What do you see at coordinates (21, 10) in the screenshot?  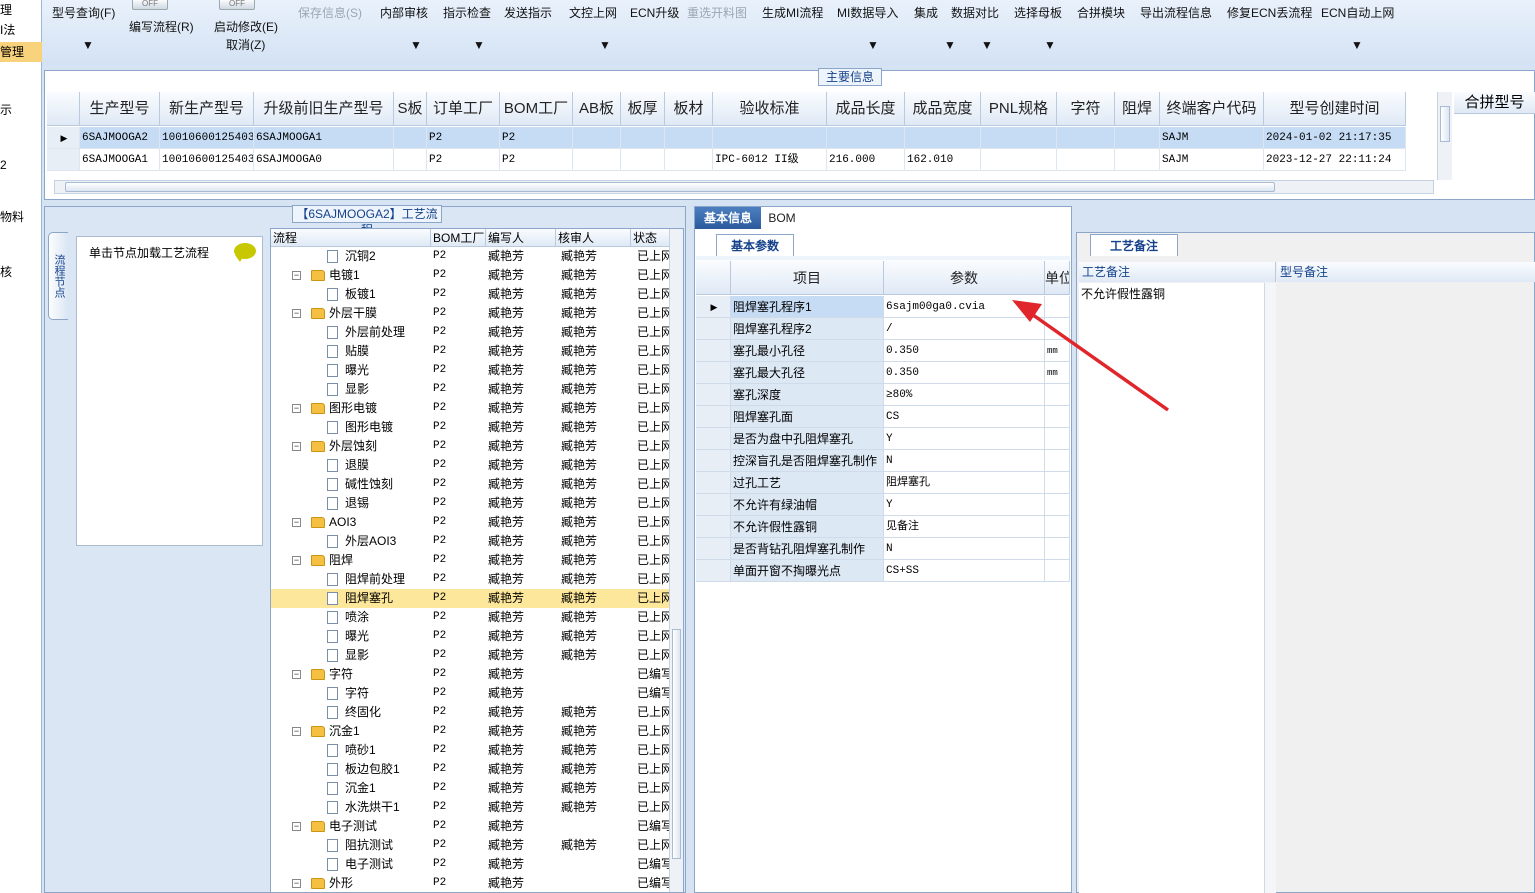 I see `left-nav-item: 理` at bounding box center [21, 10].